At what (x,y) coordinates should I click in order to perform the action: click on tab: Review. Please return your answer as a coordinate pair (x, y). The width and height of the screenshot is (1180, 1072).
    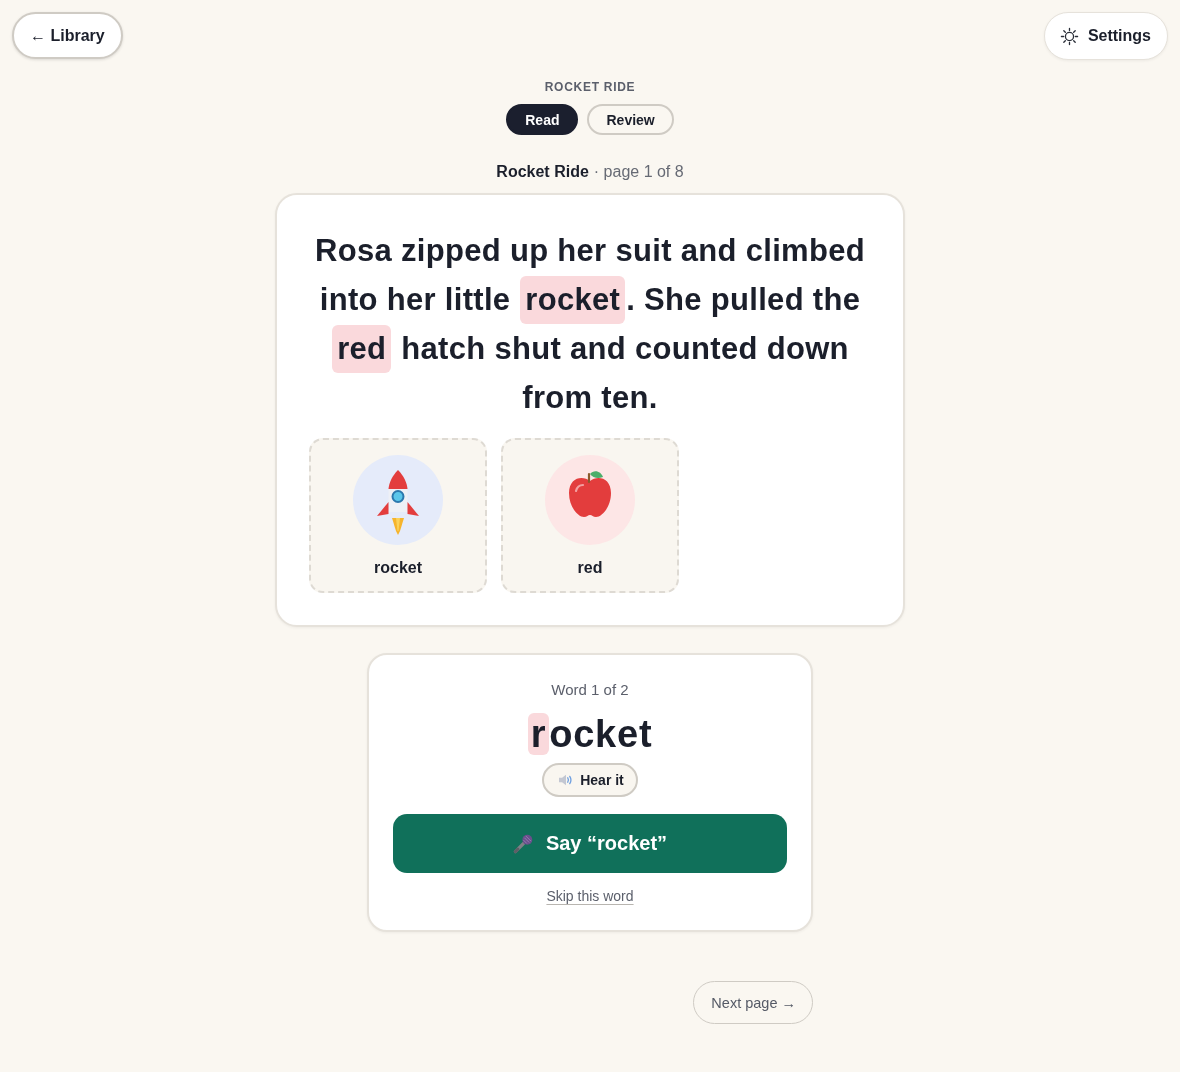
    Looking at the image, I should click on (630, 119).